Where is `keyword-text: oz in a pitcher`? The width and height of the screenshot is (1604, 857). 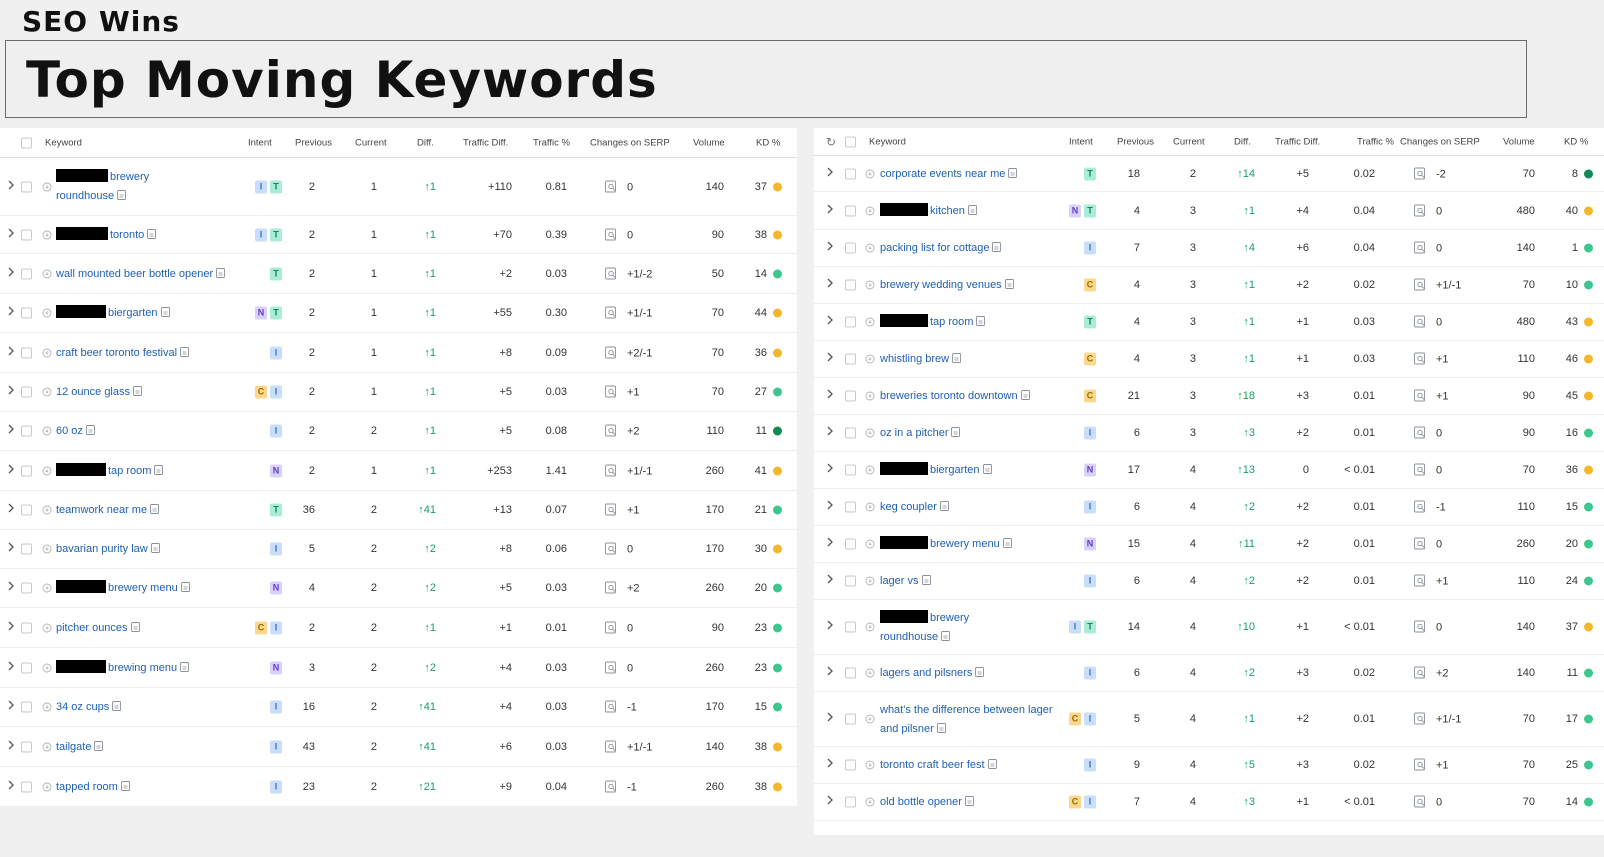 keyword-text: oz in a pitcher is located at coordinates (914, 433).